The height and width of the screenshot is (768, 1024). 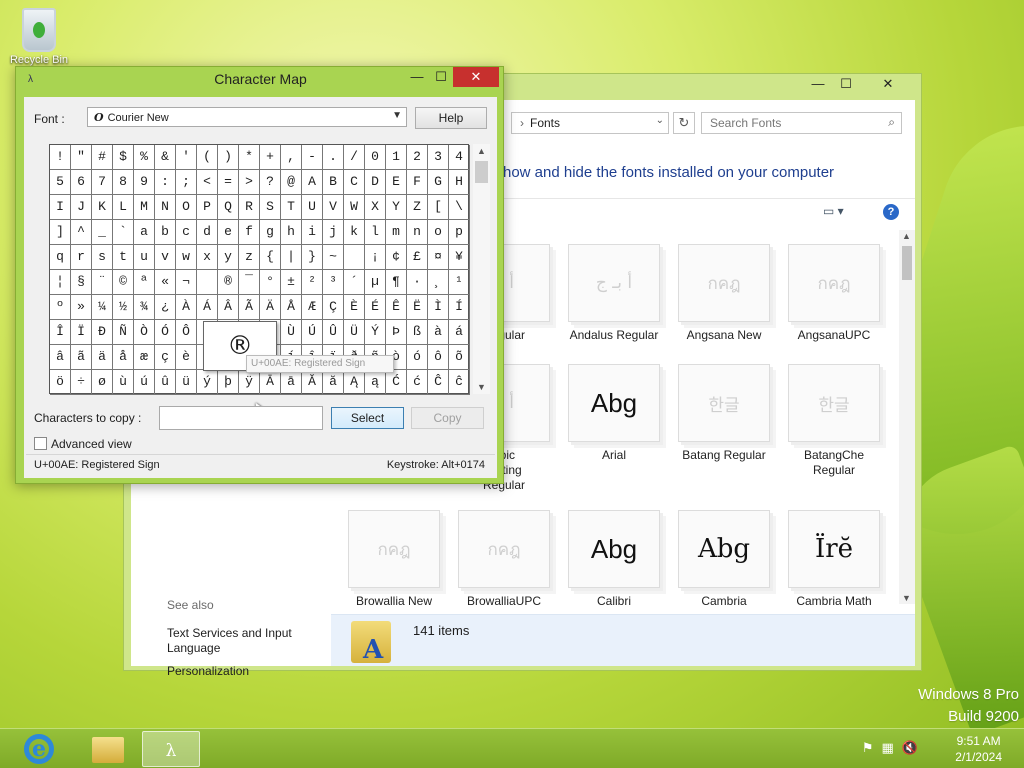 I want to click on character-cell: ¢, so click(x=396, y=257).